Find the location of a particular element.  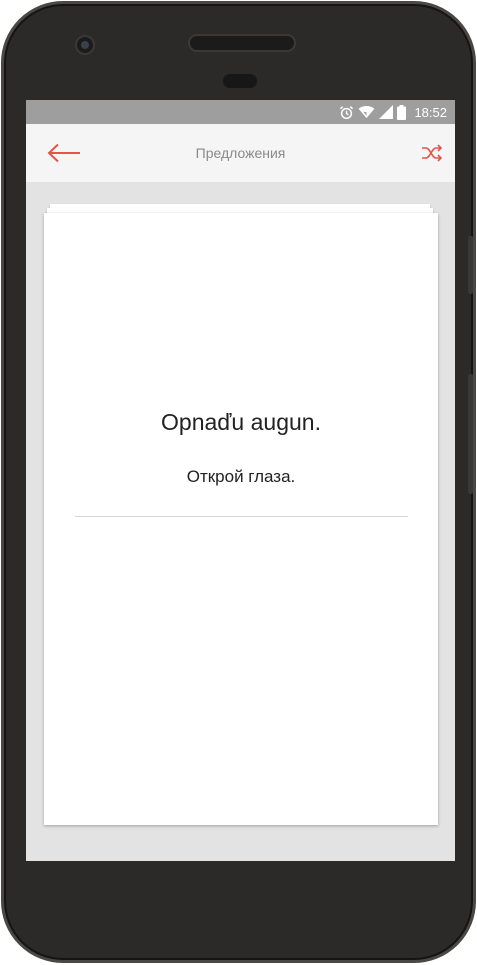

alarm-icon is located at coordinates (347, 112).